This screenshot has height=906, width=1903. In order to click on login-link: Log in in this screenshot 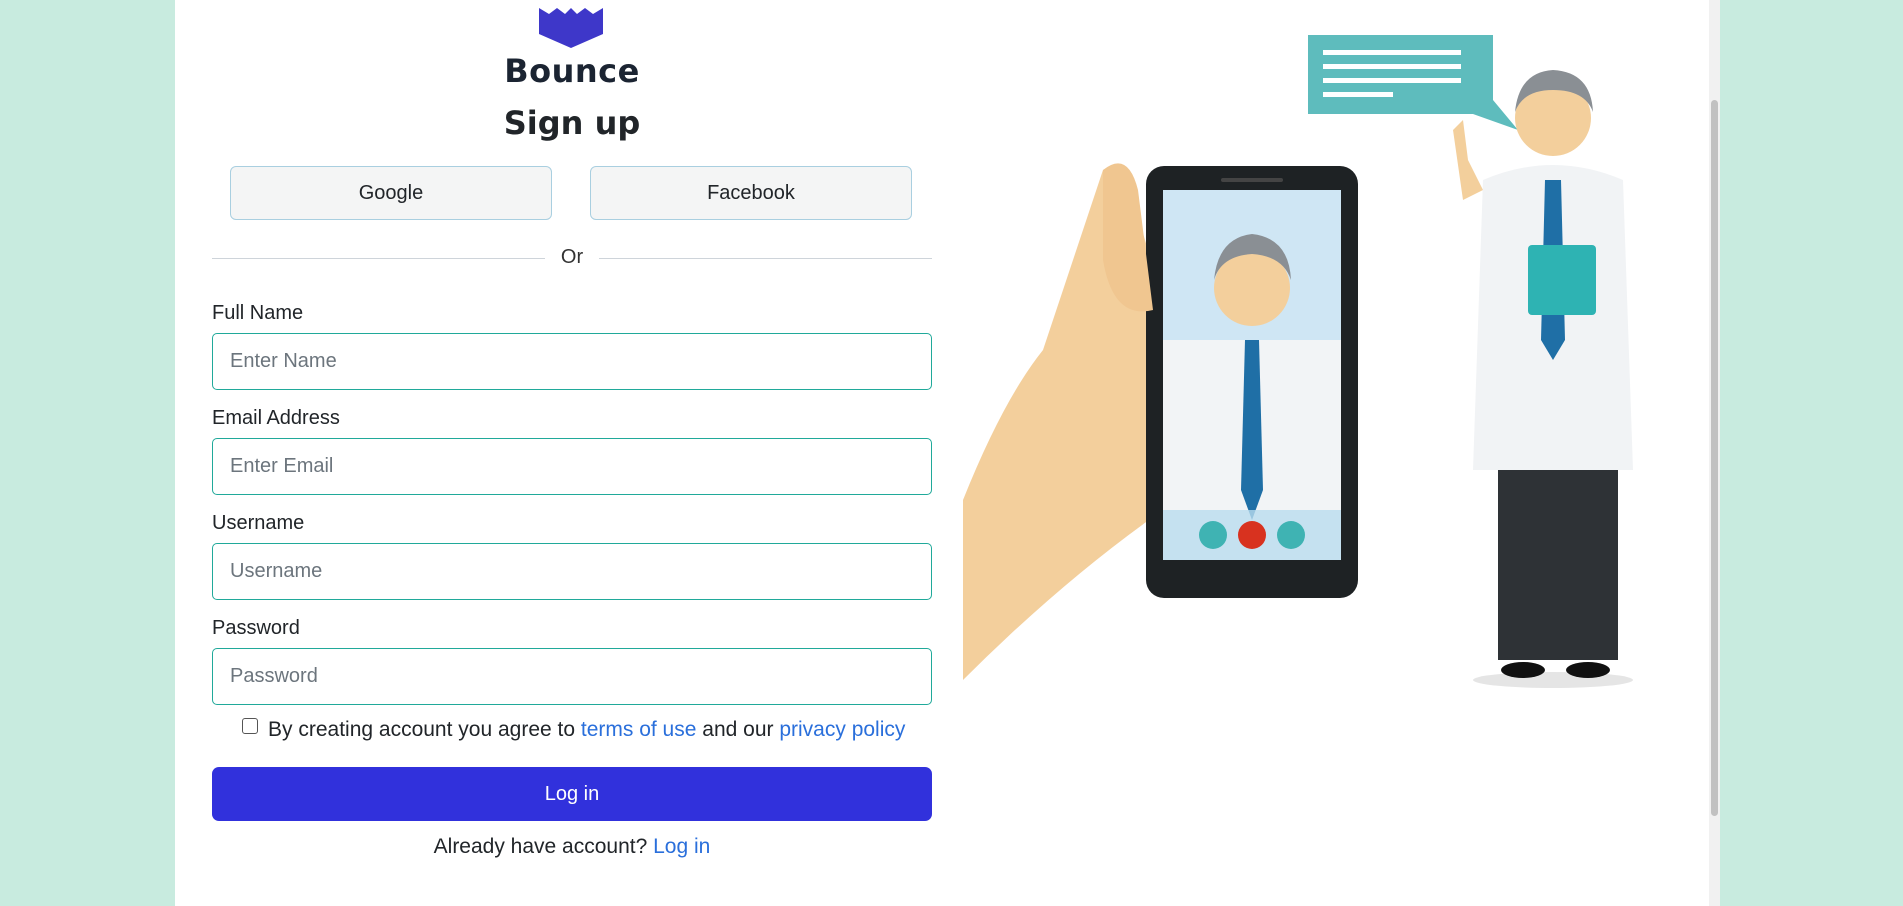, I will do `click(681, 846)`.